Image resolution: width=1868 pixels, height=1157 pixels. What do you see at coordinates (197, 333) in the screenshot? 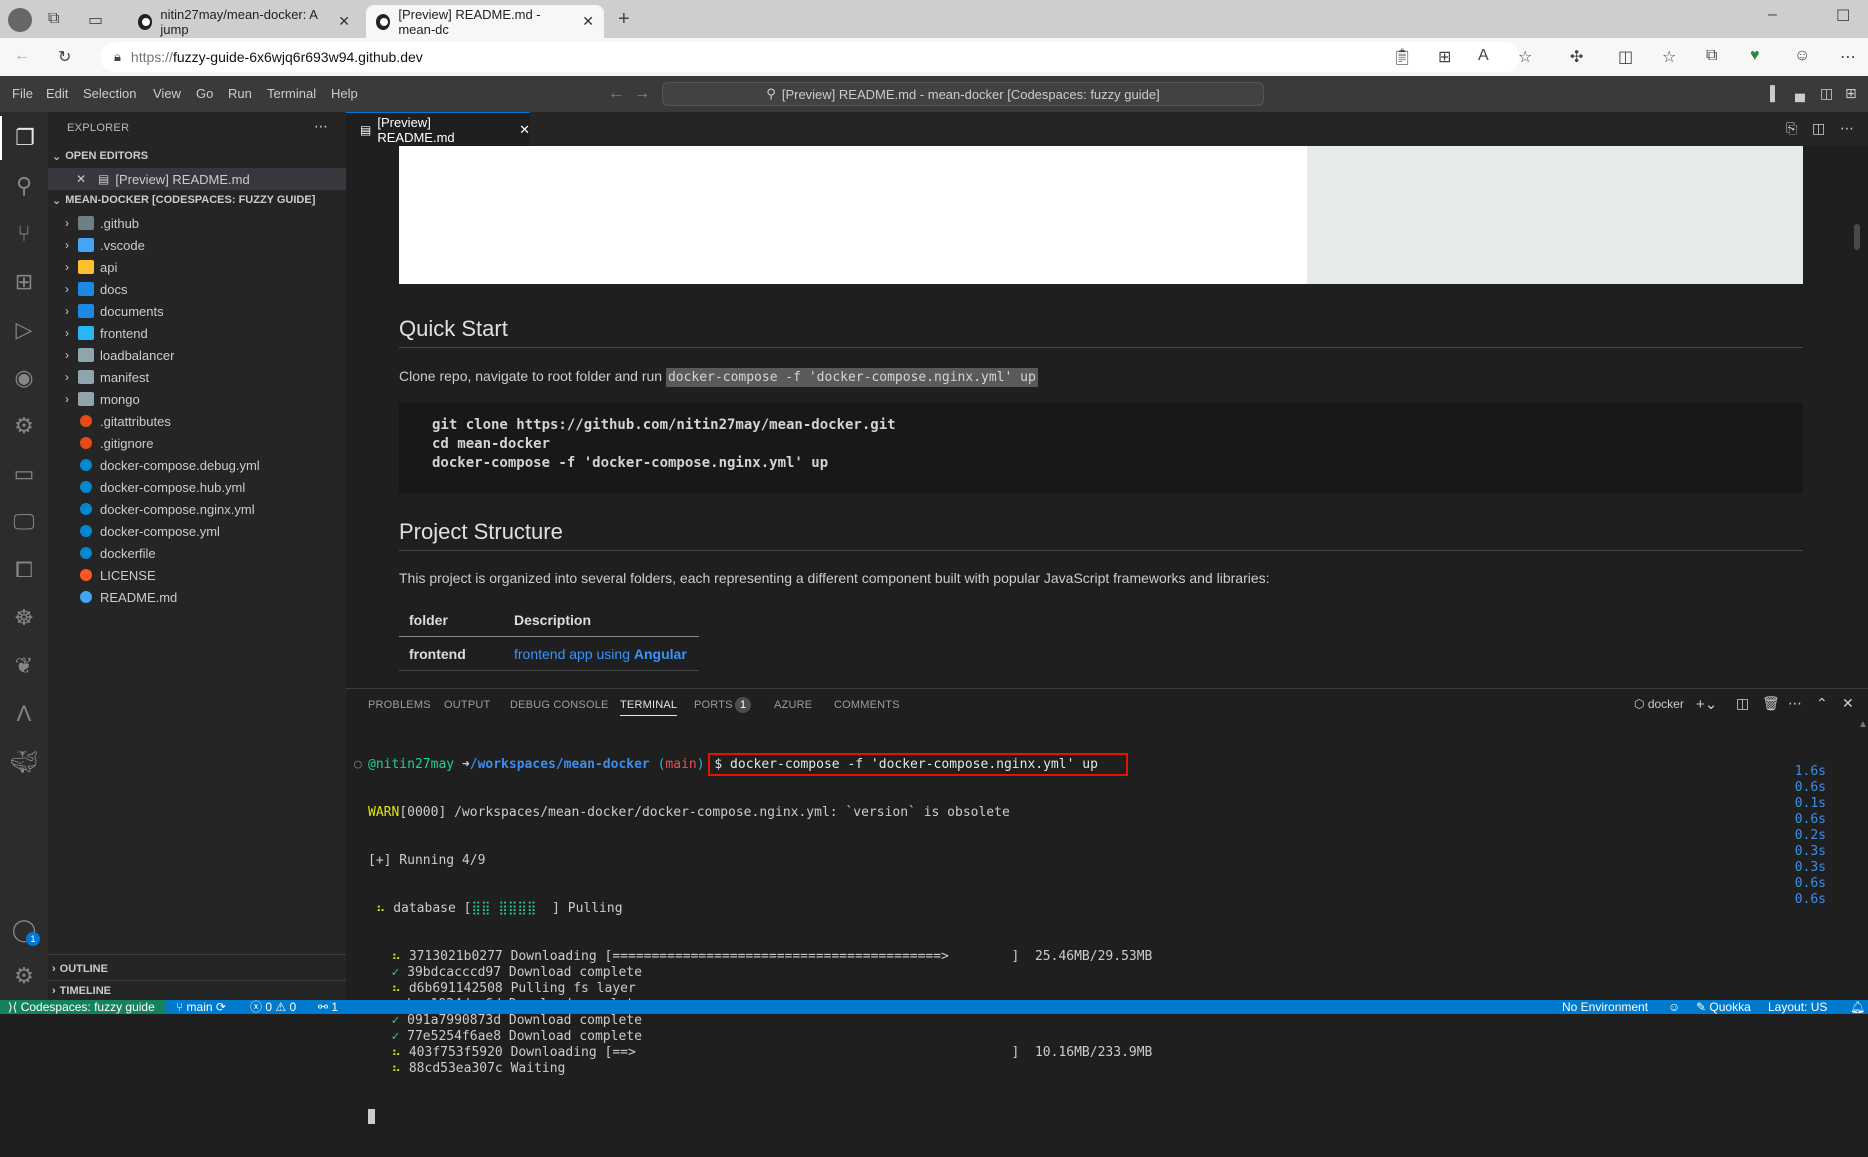
I see `folder-item: › frontend` at bounding box center [197, 333].